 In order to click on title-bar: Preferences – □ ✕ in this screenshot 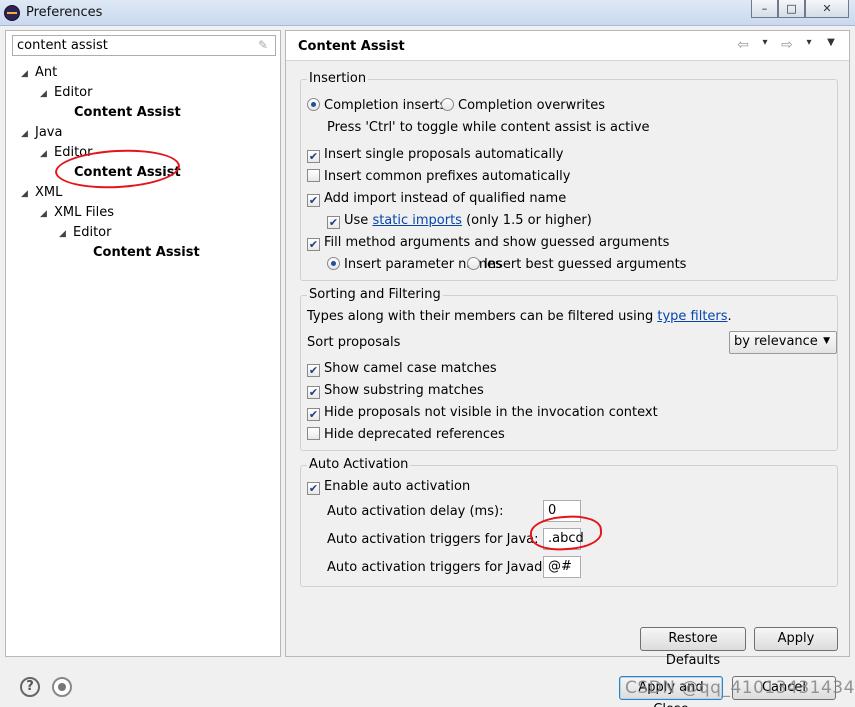, I will do `click(427, 13)`.